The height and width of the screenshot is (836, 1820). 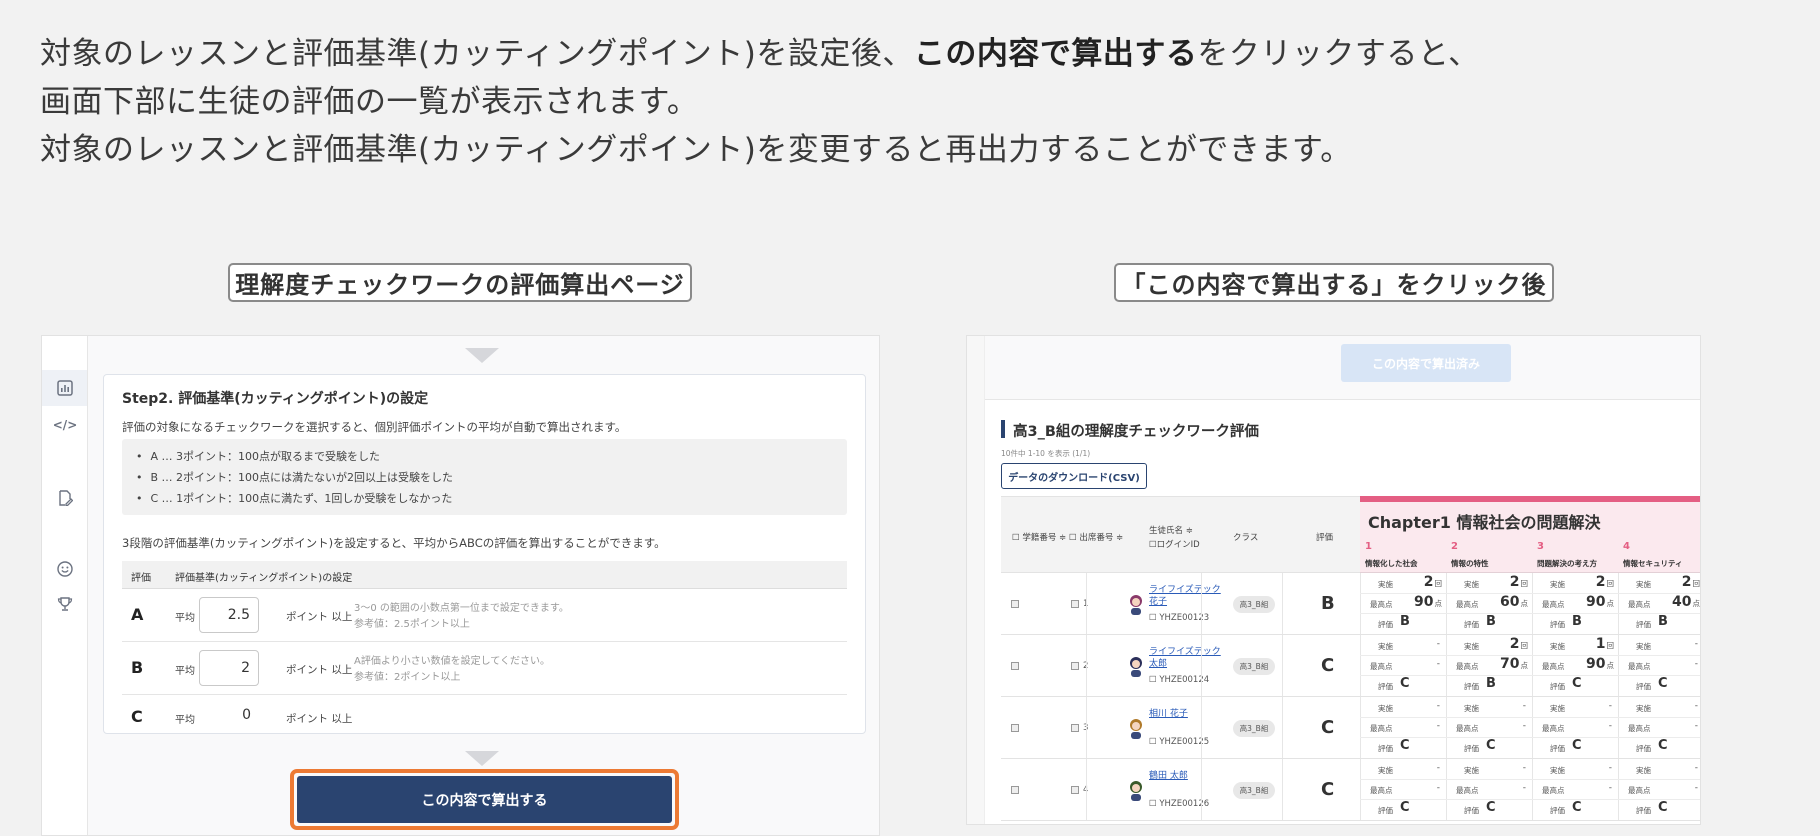 I want to click on attempts-row: 実施 1回, so click(x=1582, y=644).